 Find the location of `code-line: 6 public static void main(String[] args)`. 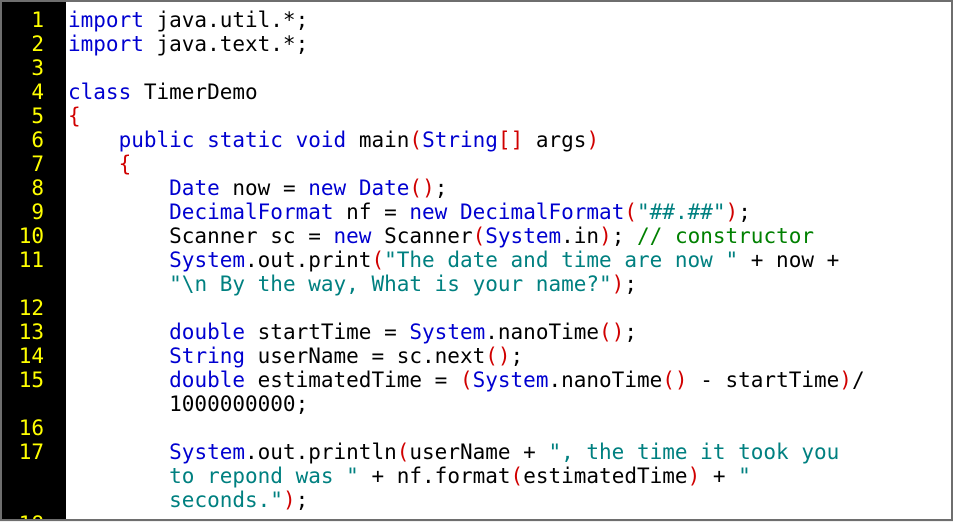

code-line: 6 public static void main(String[] args) is located at coordinates (476, 140).